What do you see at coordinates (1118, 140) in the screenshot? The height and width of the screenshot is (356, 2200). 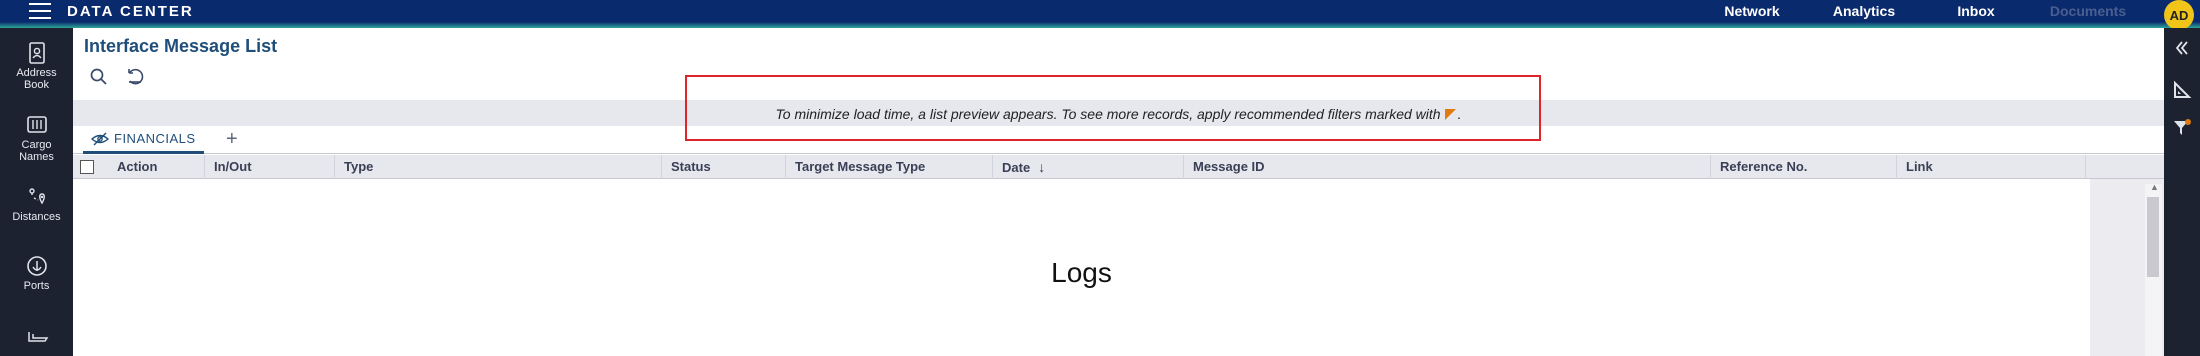 I see `tab-bar: FINANCIALS +` at bounding box center [1118, 140].